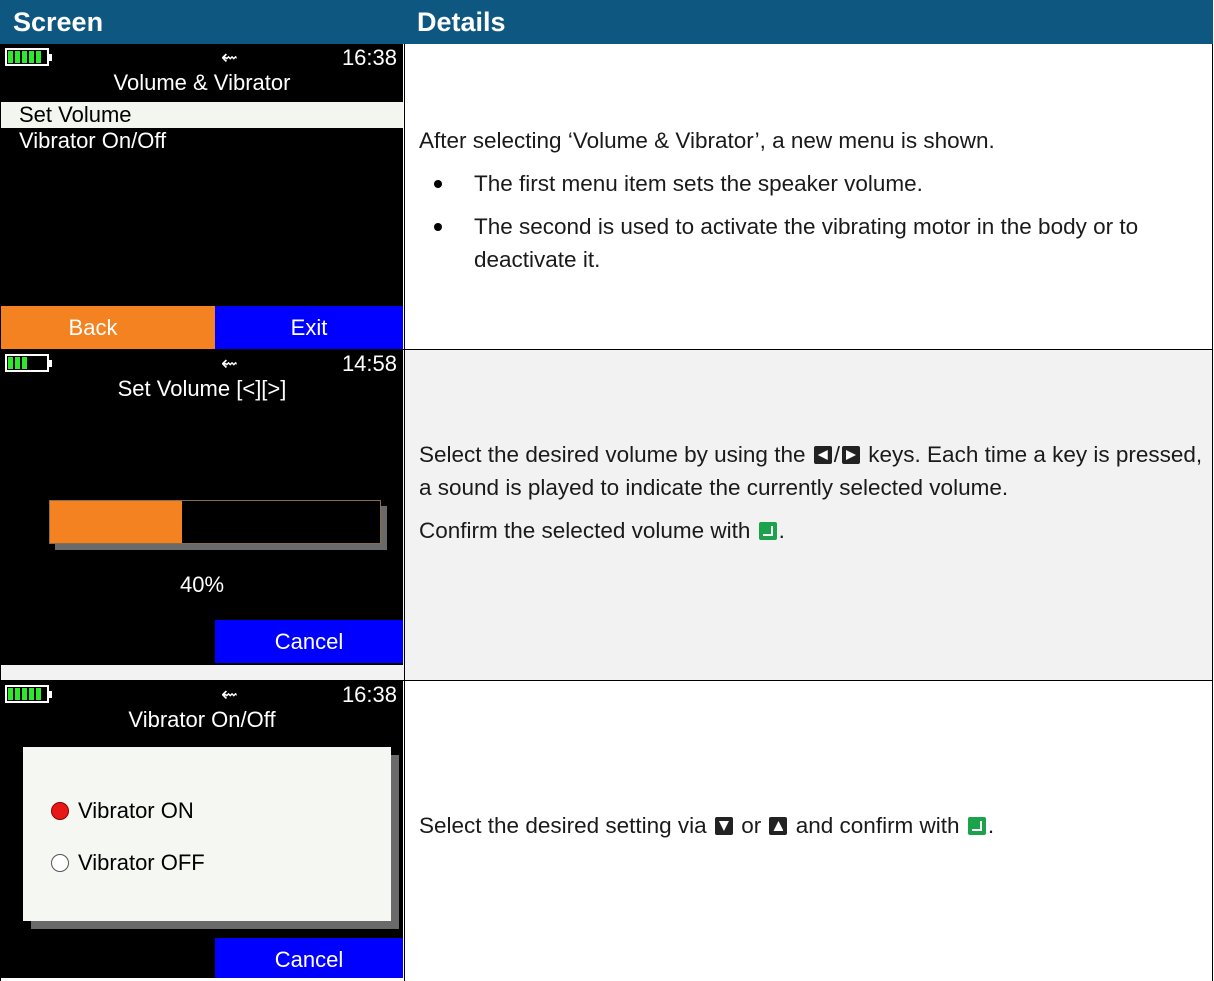 The width and height of the screenshot is (1214, 981). I want to click on up-key-icon, so click(778, 826).